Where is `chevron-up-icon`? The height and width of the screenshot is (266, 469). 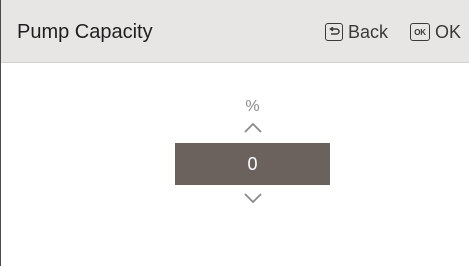
chevron-up-icon is located at coordinates (253, 128).